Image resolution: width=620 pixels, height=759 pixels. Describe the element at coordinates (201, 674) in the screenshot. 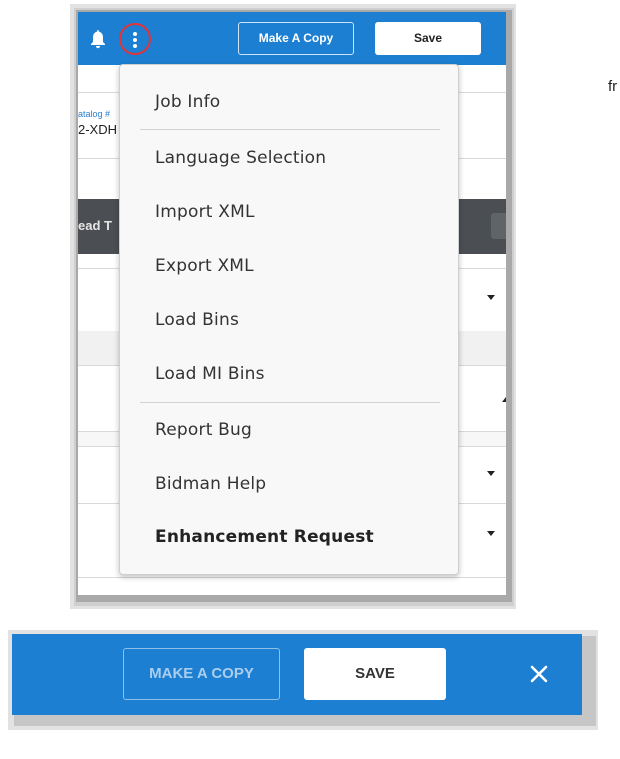

I see `make-a-copy-button-large: MAKE A COPY` at that location.